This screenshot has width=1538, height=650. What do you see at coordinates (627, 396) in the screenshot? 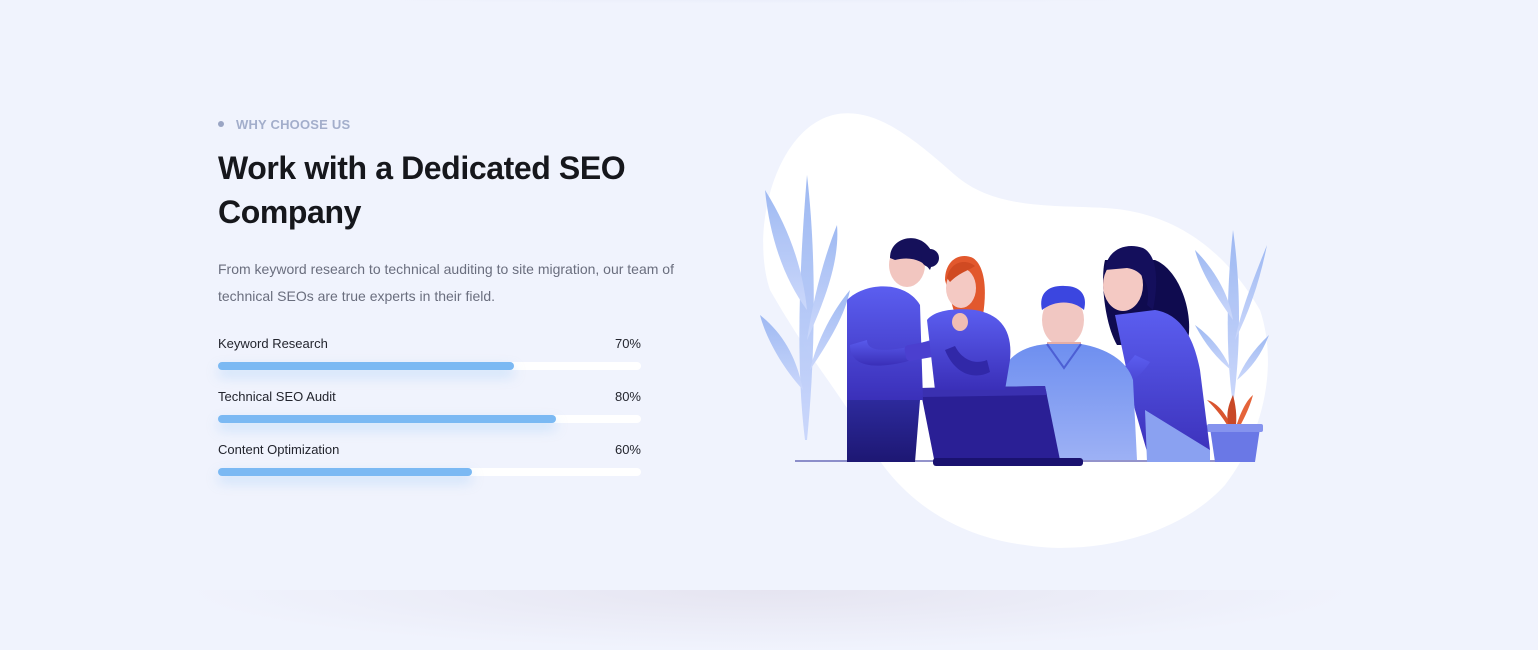
I see `skill-percent: 80%` at bounding box center [627, 396].